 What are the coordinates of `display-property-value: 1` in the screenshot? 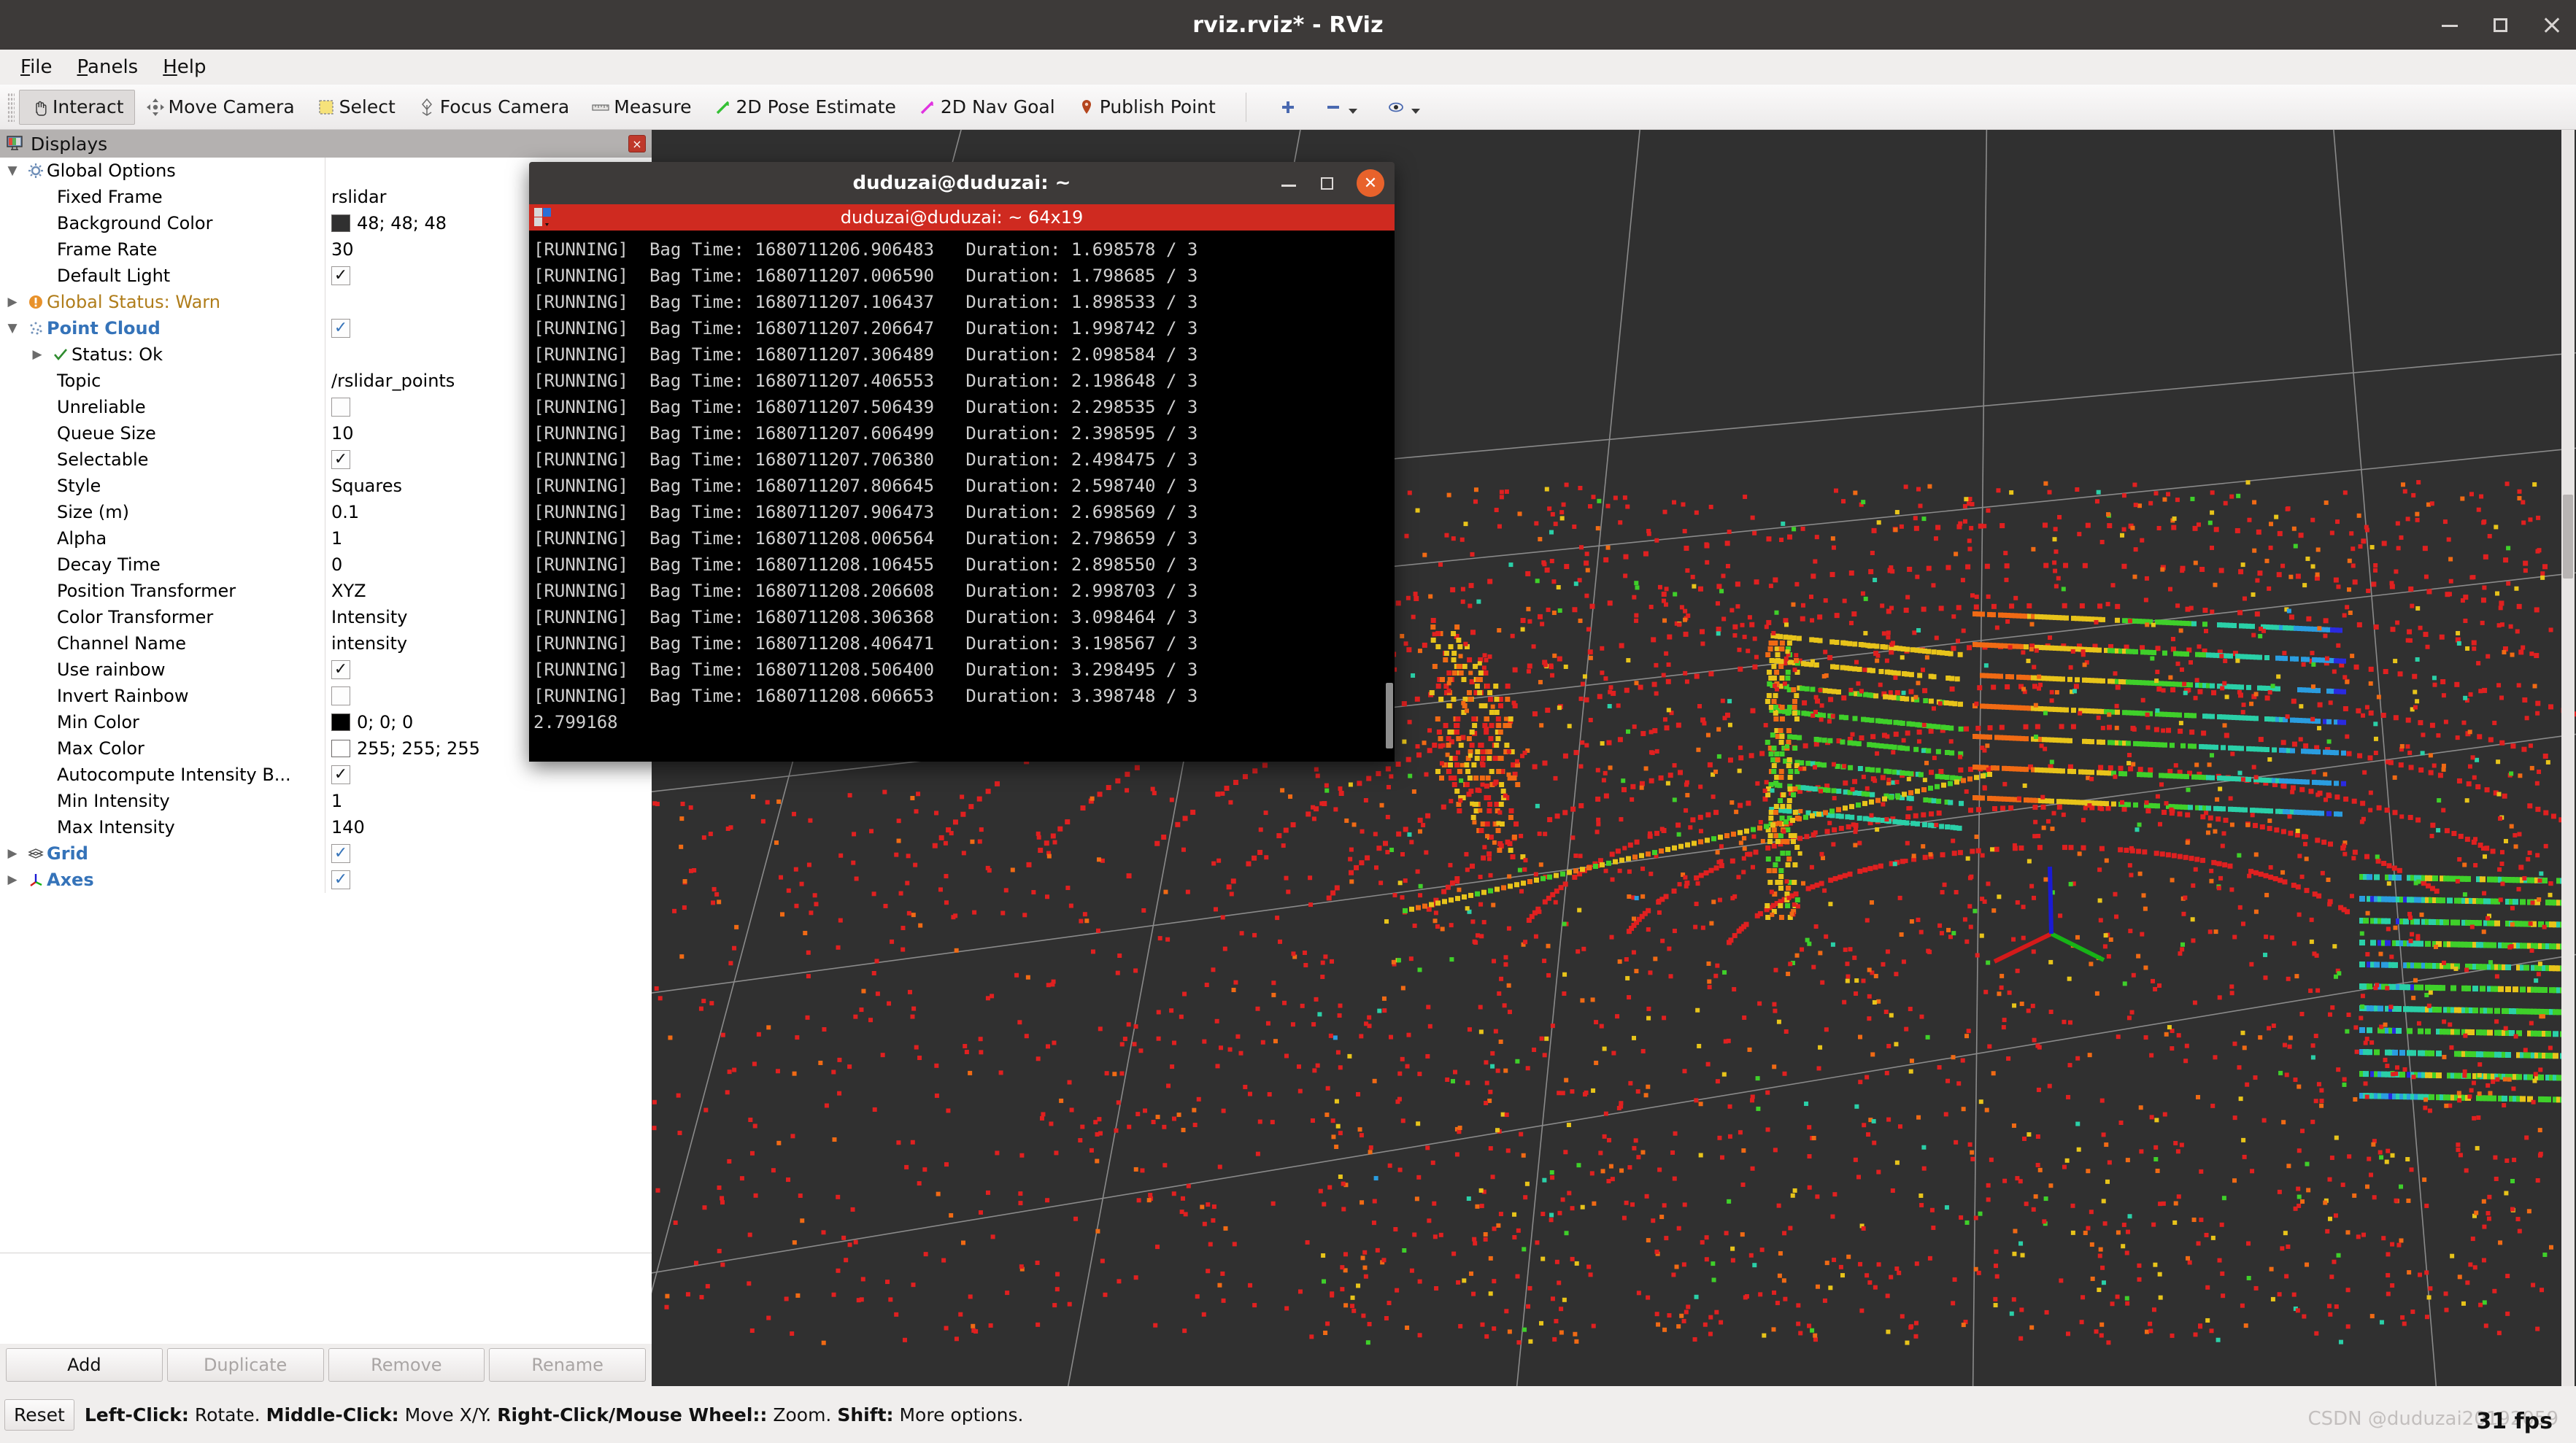 It's located at (337, 538).